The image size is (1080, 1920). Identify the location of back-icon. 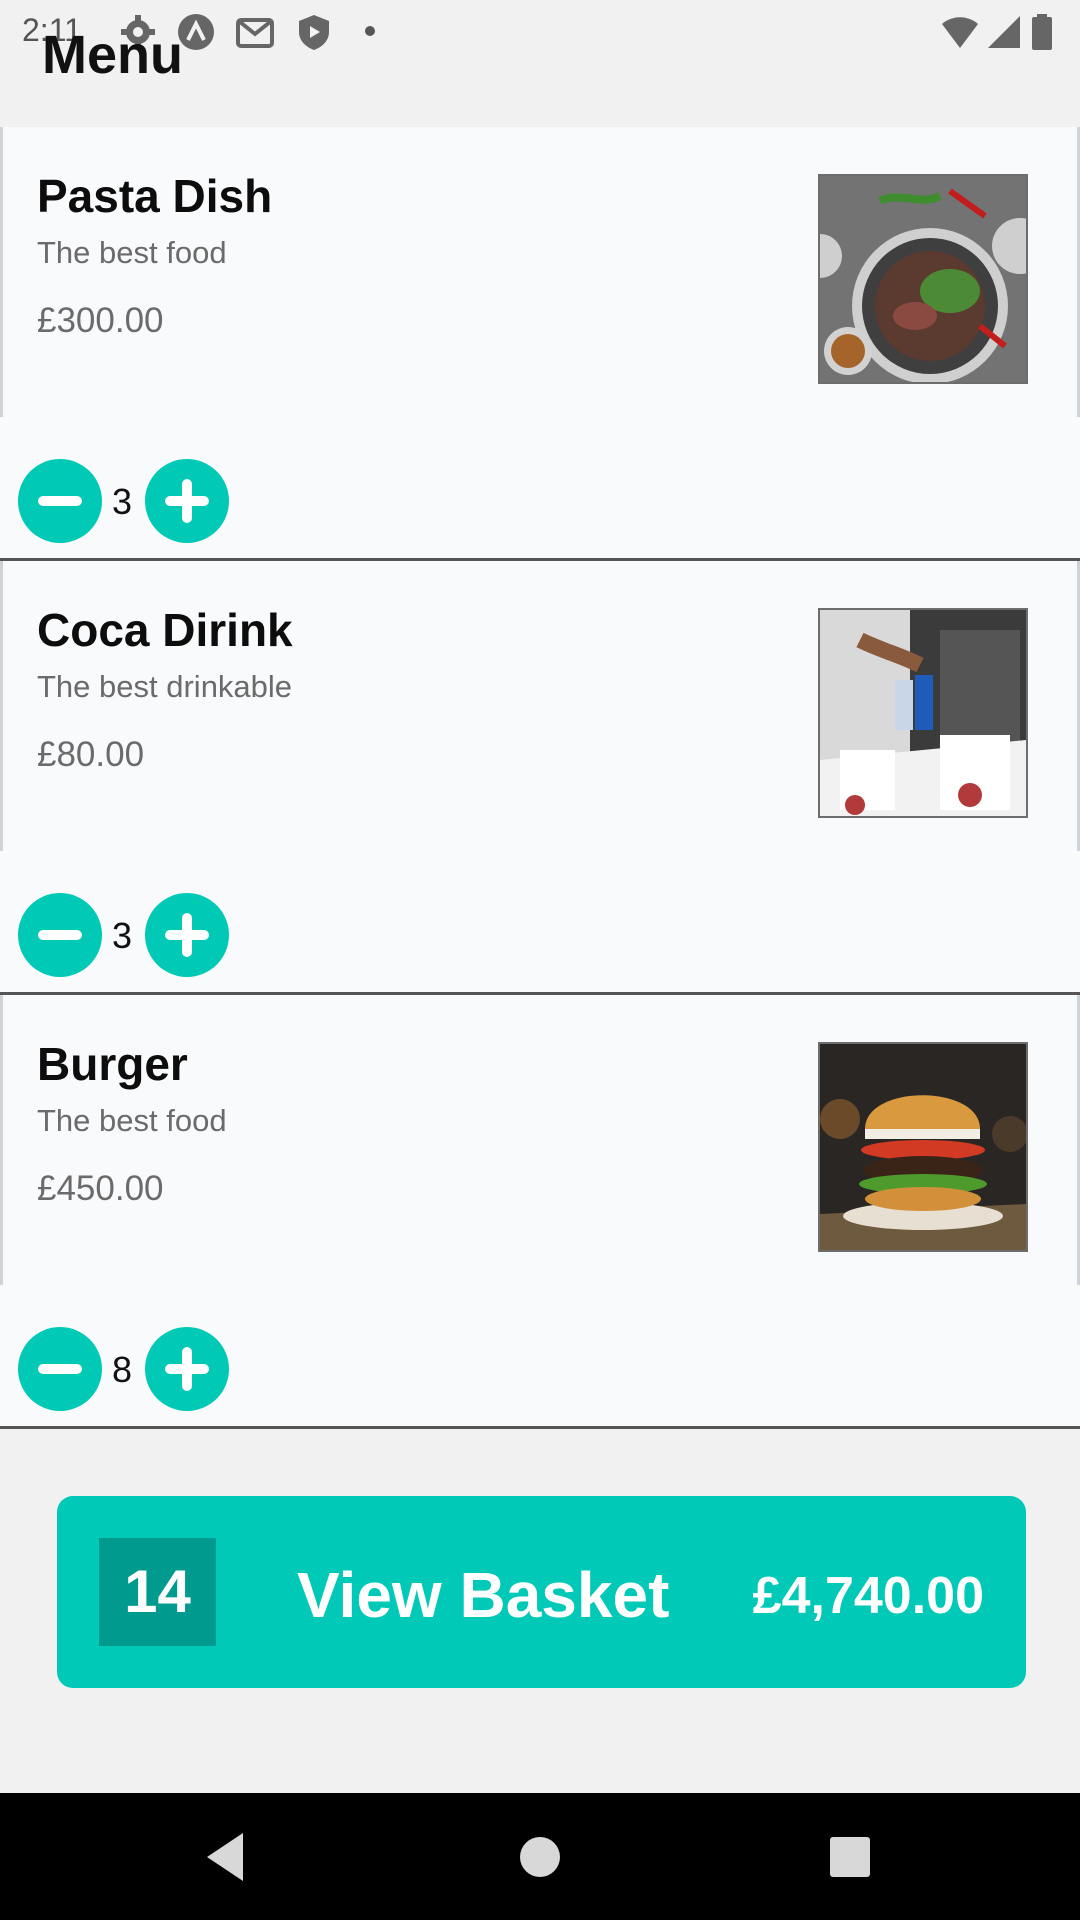
(225, 1857).